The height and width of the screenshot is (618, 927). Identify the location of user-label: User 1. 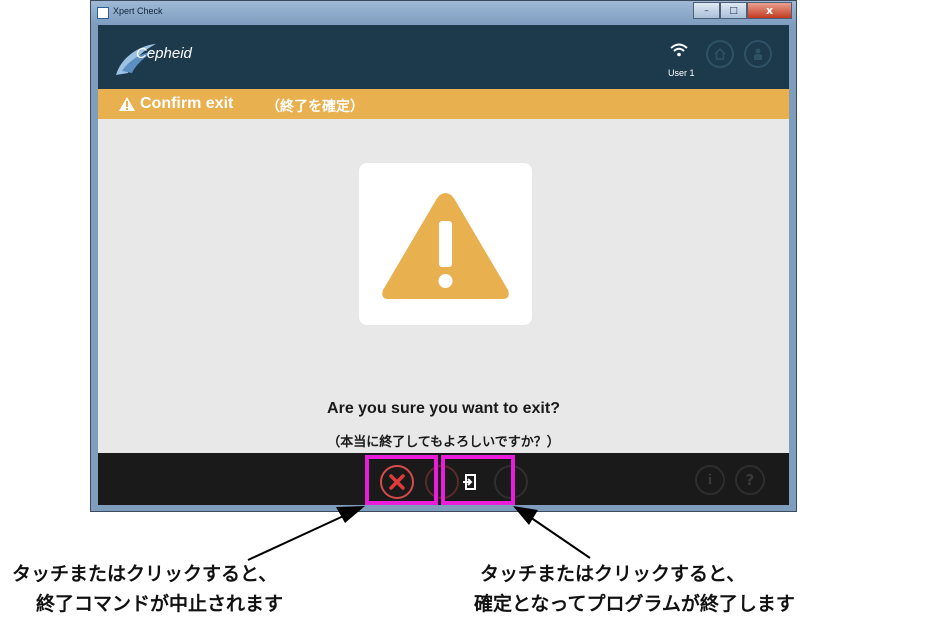
(681, 73).